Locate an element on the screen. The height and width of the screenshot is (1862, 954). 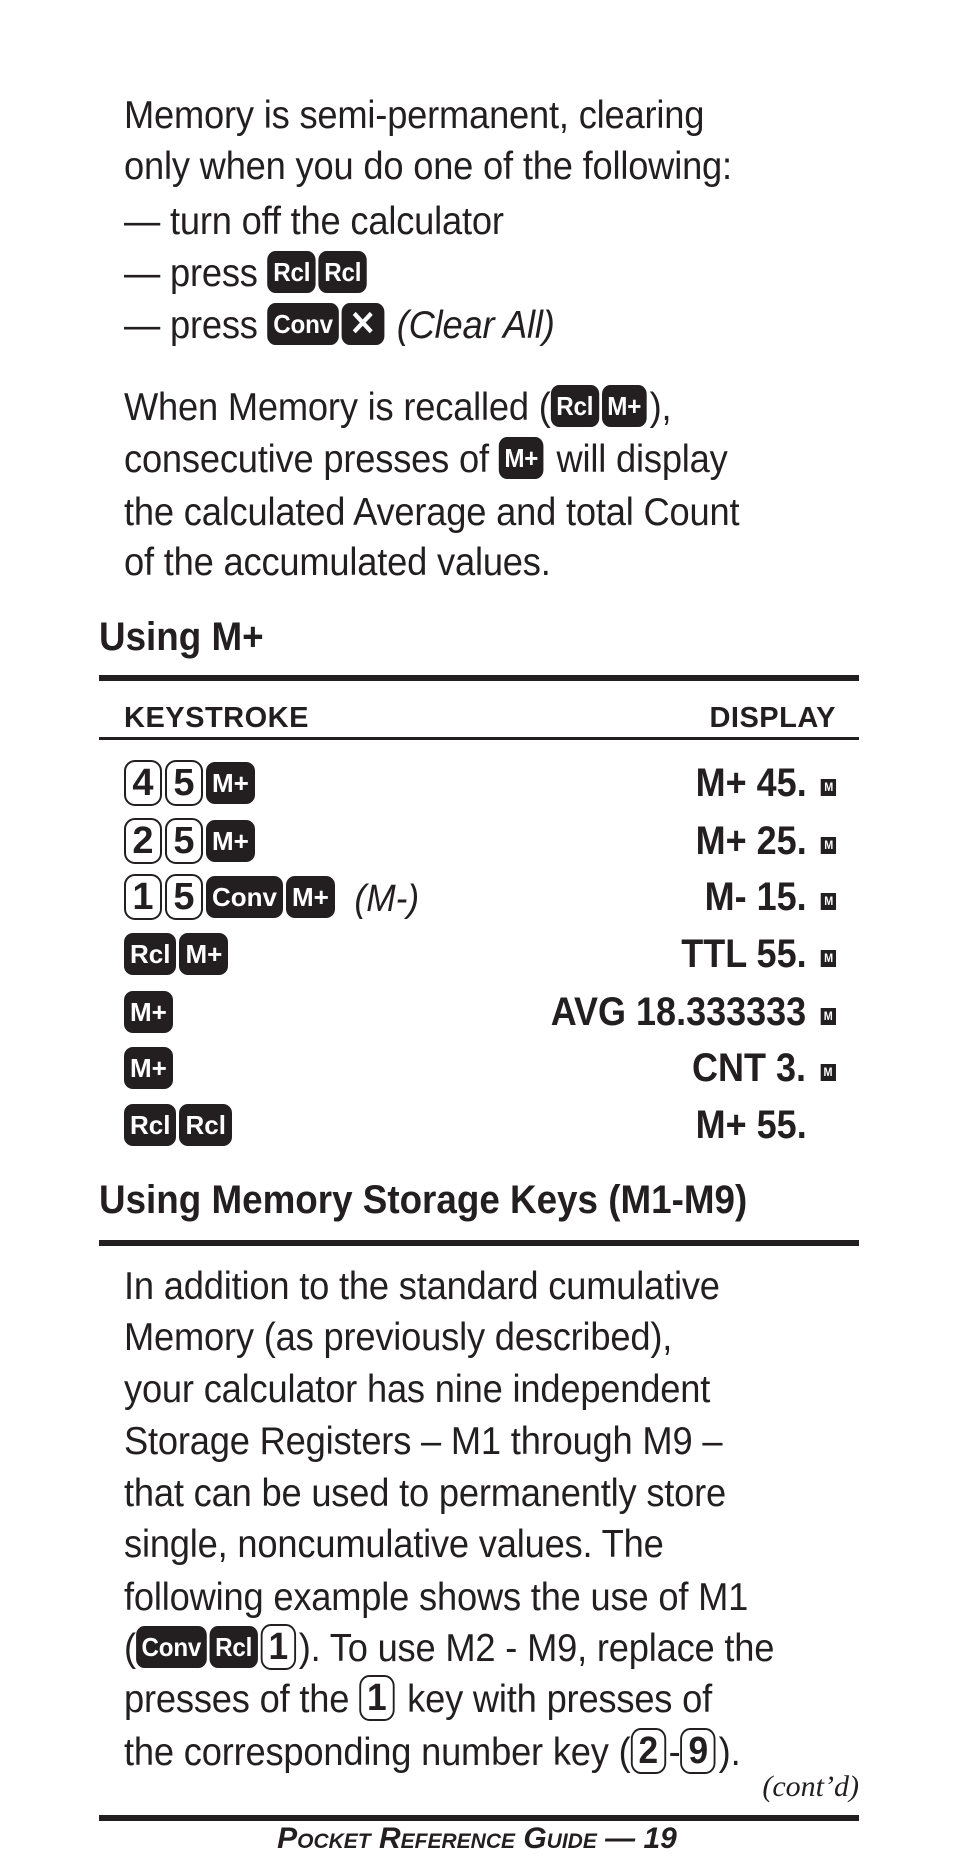
storage-line-2: Memory (as previously described), is located at coordinates (398, 1337).